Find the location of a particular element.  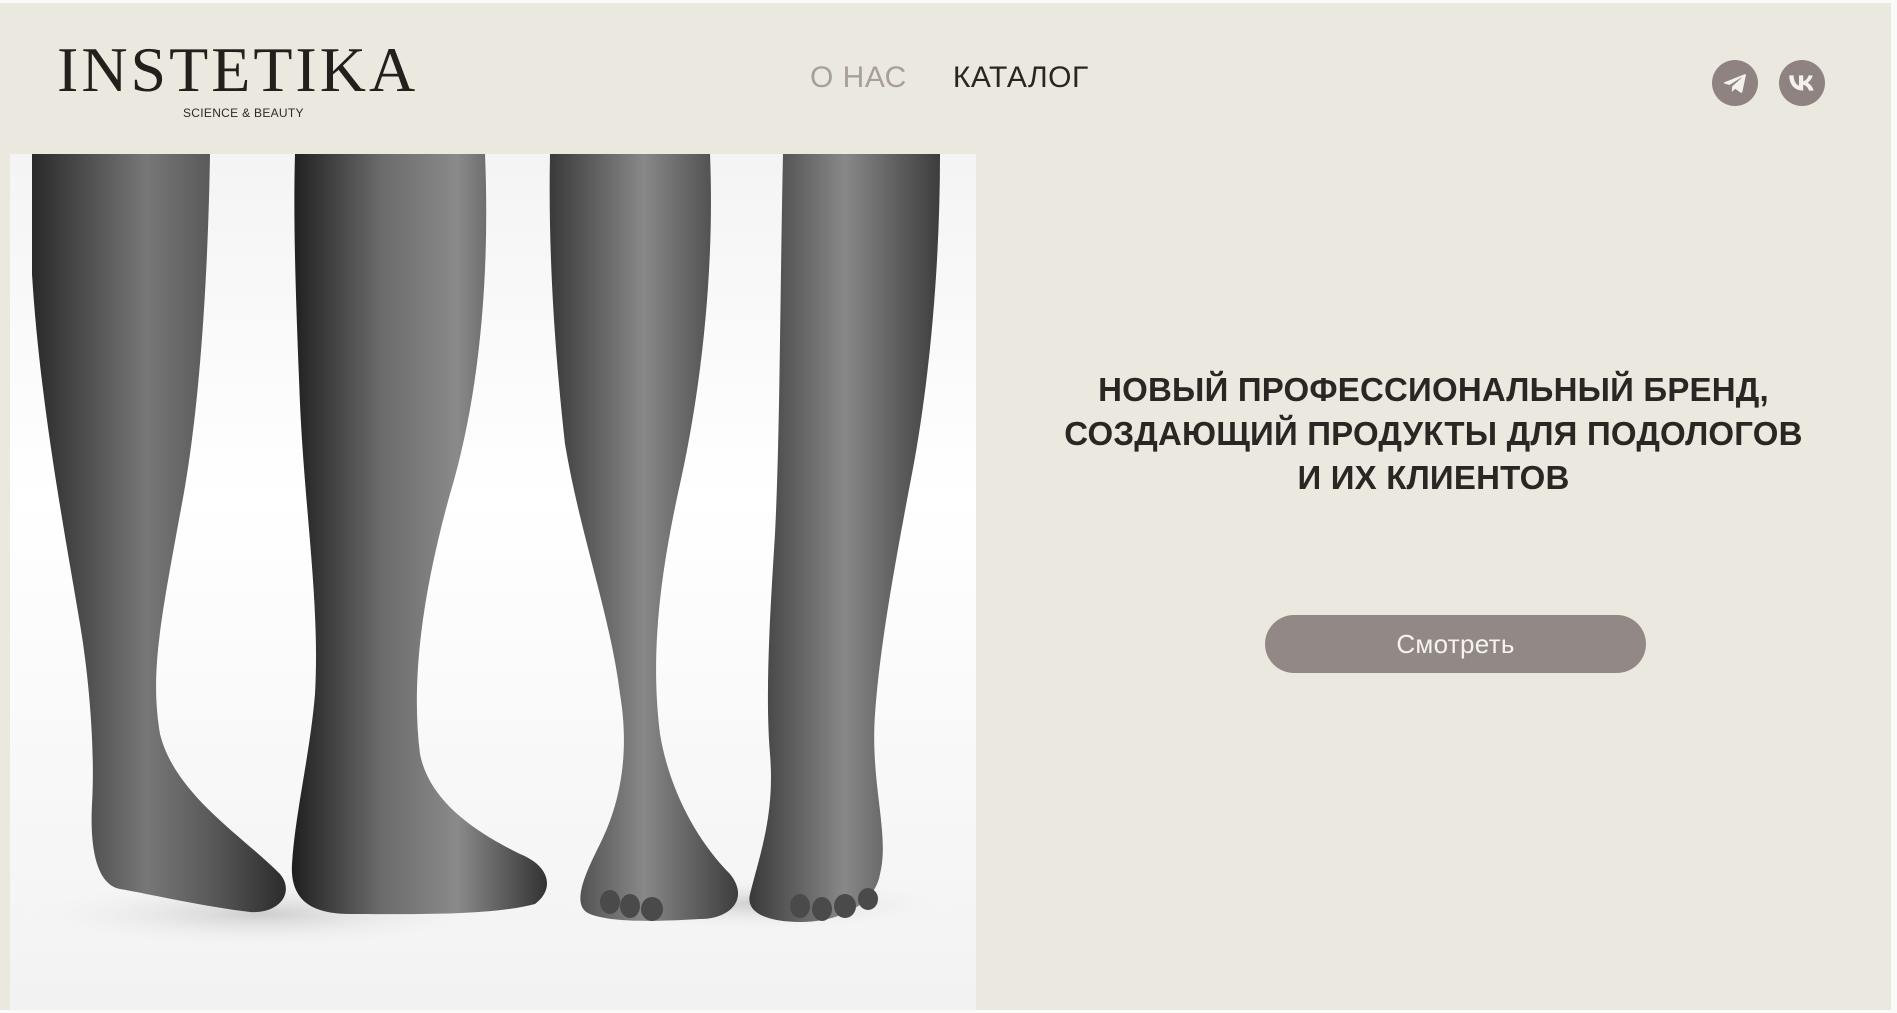

social-links is located at coordinates (1768, 83).